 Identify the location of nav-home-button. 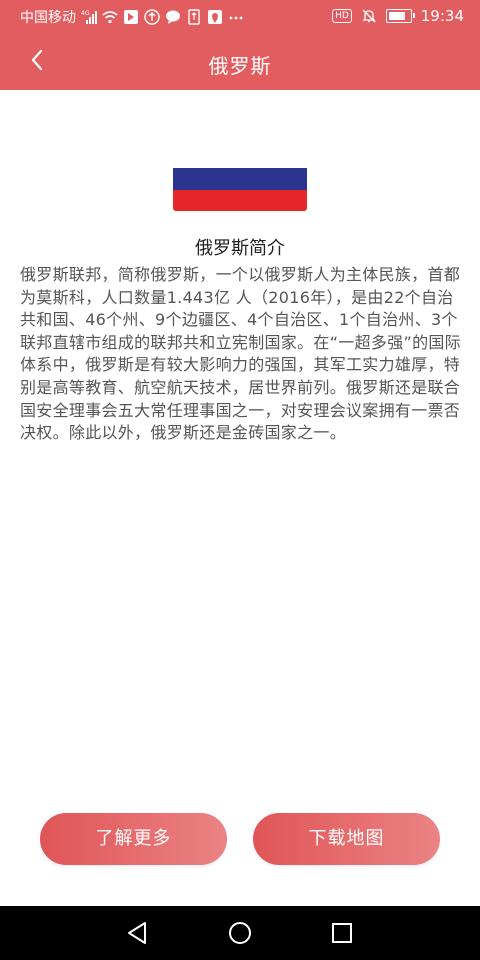
(240, 933).